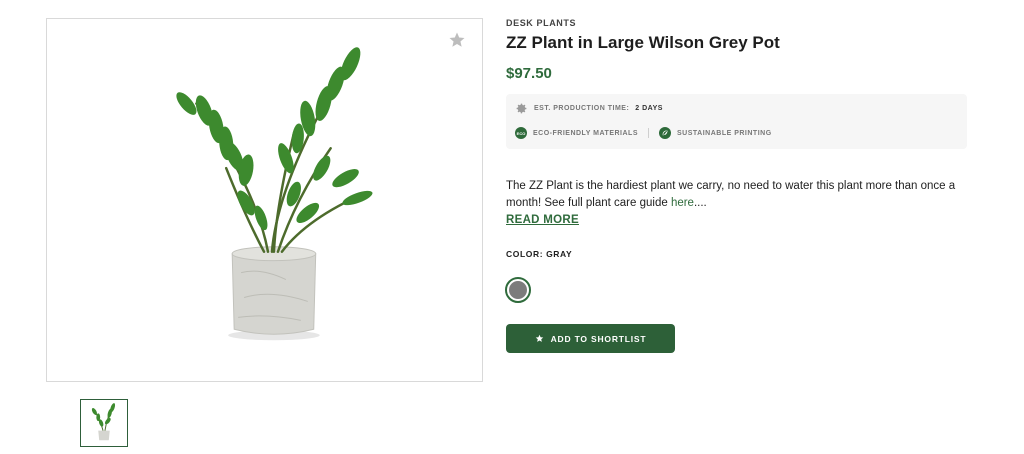  Describe the element at coordinates (724, 133) in the screenshot. I see `sustainable-printing-label: SUSTAINABLE PRINTING` at that location.